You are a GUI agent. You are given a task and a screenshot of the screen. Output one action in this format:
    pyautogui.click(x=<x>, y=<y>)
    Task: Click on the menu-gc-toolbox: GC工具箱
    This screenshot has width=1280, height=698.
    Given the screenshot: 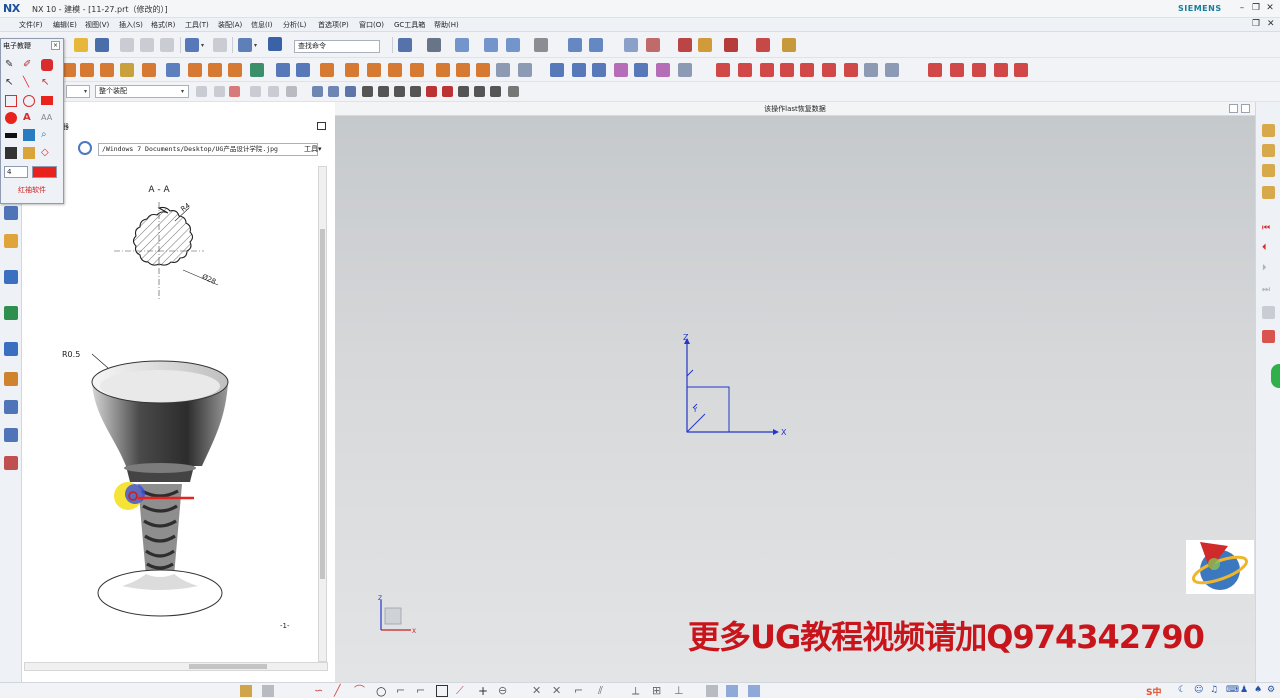 What is the action you would take?
    pyautogui.click(x=409, y=25)
    